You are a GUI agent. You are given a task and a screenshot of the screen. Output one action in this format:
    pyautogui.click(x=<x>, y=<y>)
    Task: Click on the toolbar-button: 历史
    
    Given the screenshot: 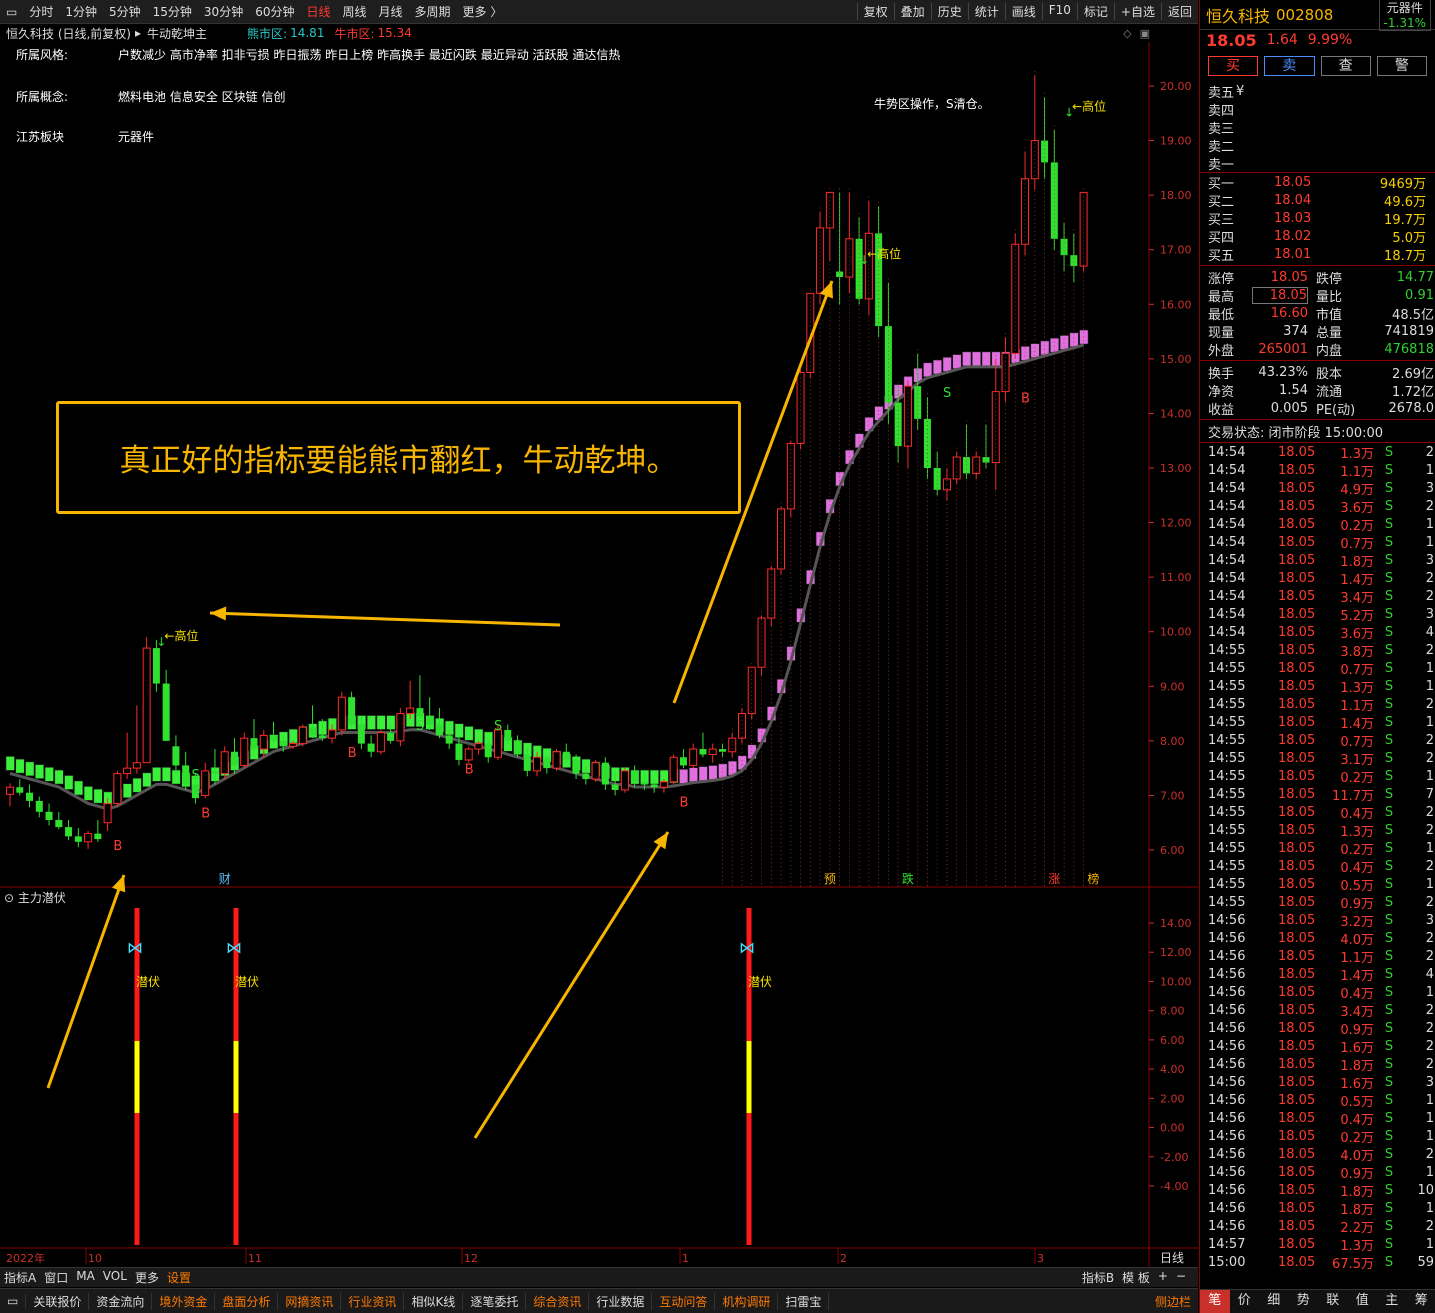 What is the action you would take?
    pyautogui.click(x=949, y=11)
    